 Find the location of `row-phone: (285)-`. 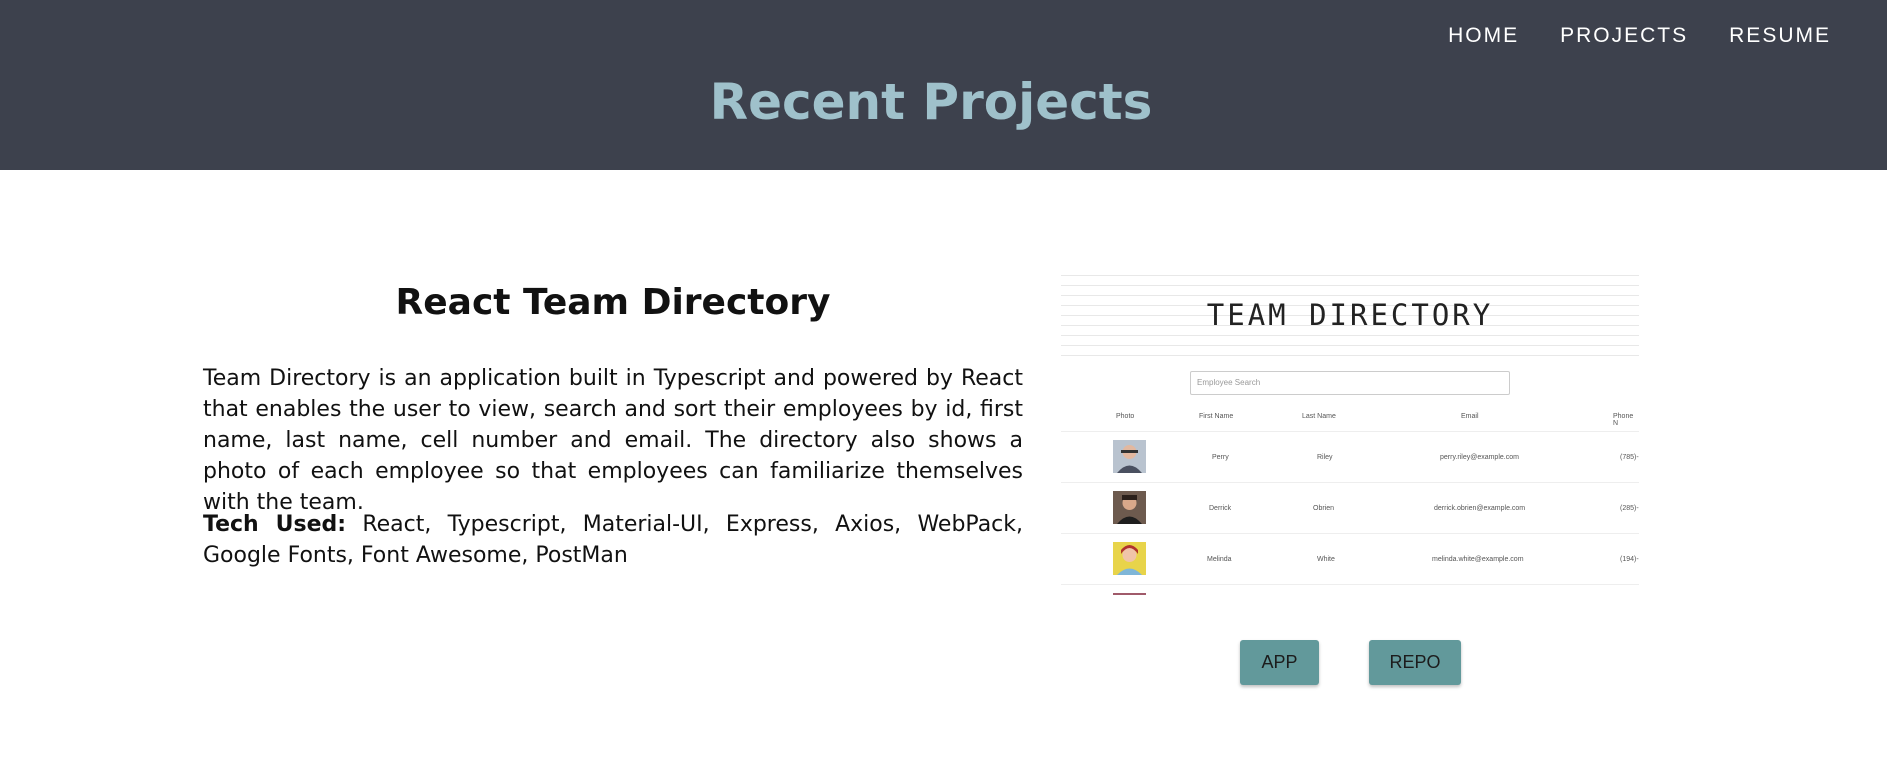

row-phone: (285)- is located at coordinates (1629, 508).